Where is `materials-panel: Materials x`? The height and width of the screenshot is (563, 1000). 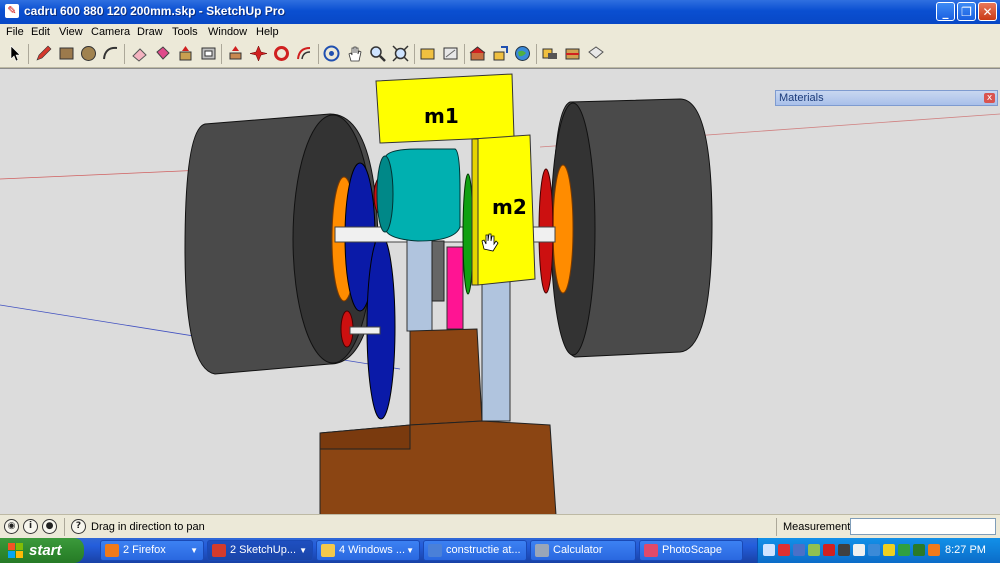
materials-panel: Materials x is located at coordinates (886, 98).